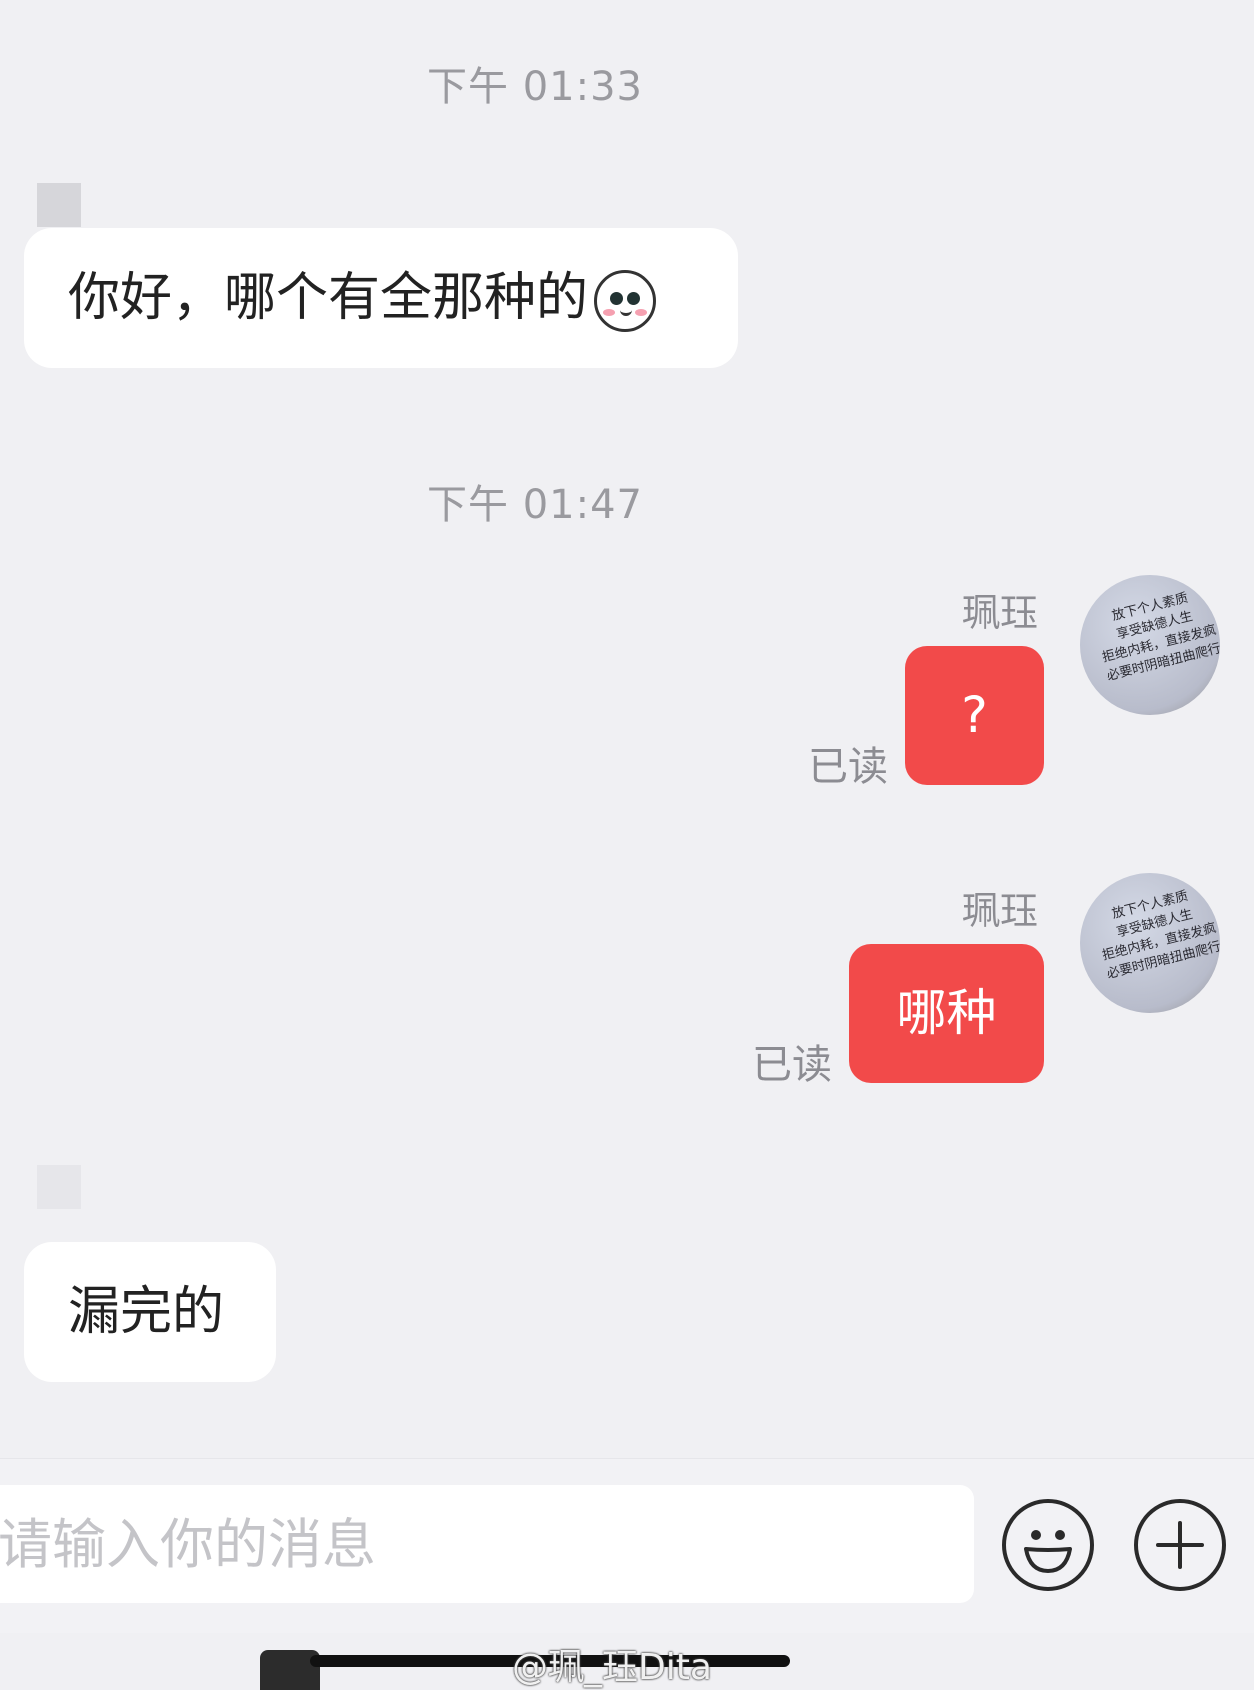 The width and height of the screenshot is (1254, 1690). What do you see at coordinates (625, 301) in the screenshot?
I see `seal-emoji-icon` at bounding box center [625, 301].